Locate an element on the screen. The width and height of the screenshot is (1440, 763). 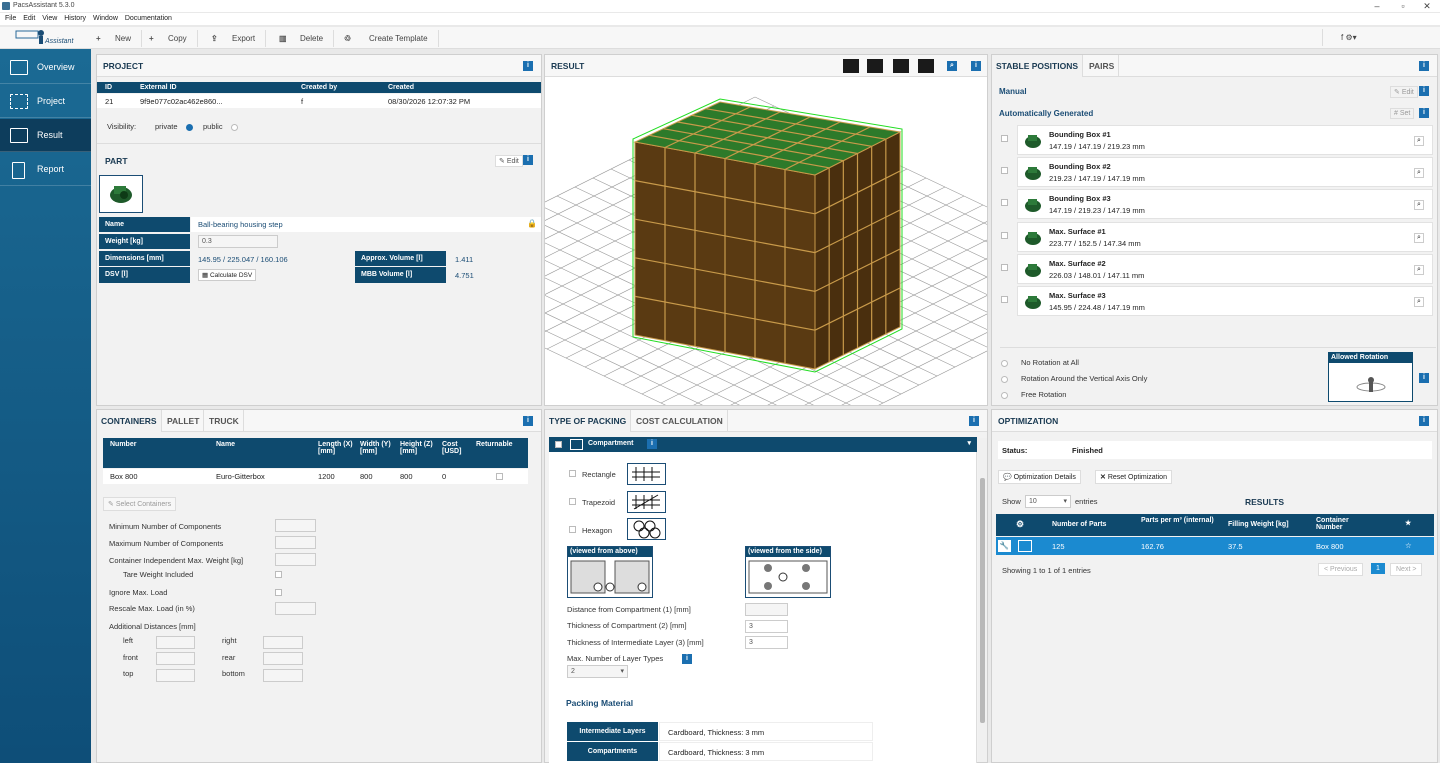
compartments-value: Cardboard, Thickness: 3 mm is located at coordinates (766, 751).